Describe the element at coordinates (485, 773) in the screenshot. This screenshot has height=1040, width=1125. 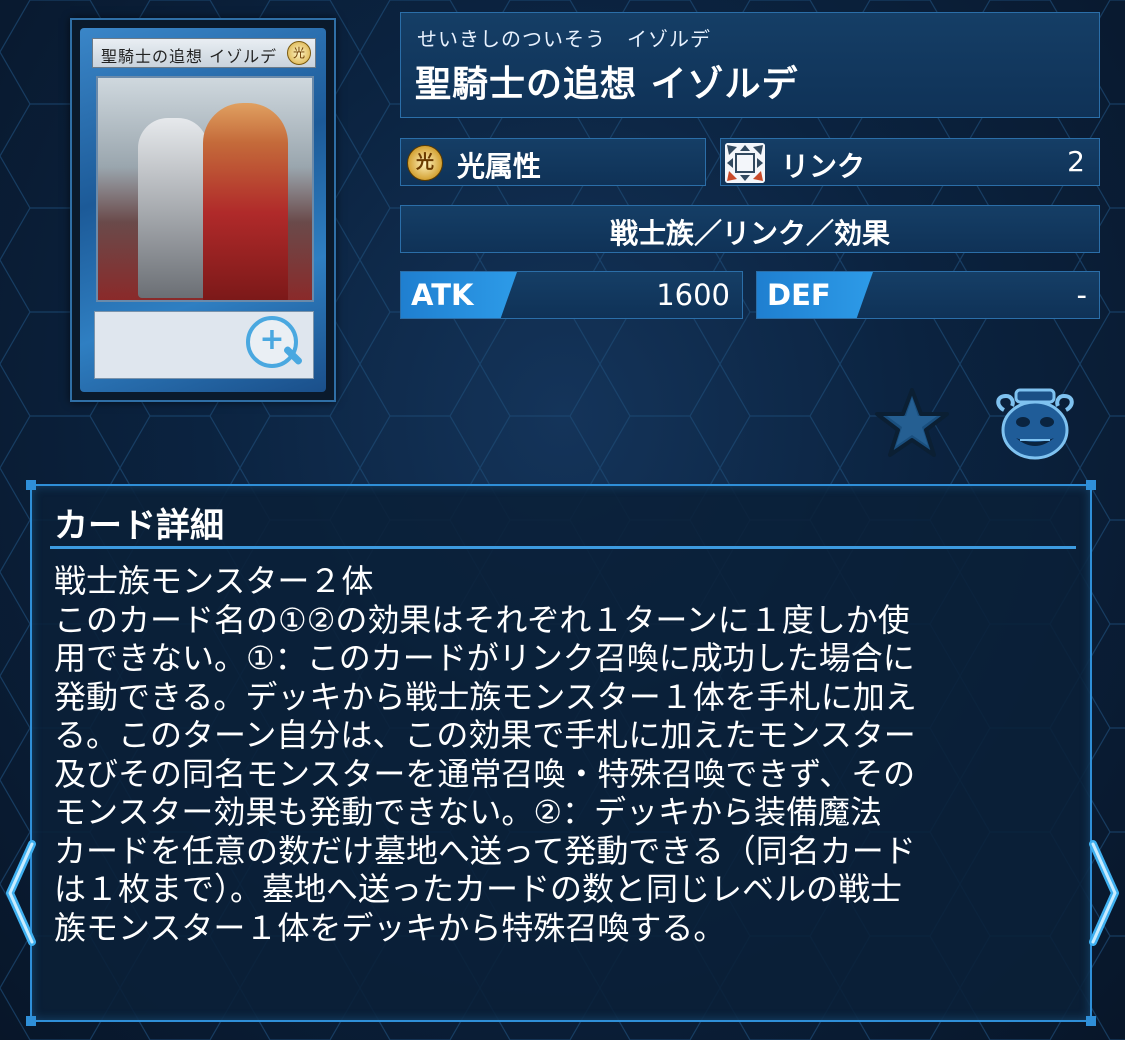
I see `detail-line: 及びその同名モンスターを通常召喚・特殊召喚できず、その` at that location.